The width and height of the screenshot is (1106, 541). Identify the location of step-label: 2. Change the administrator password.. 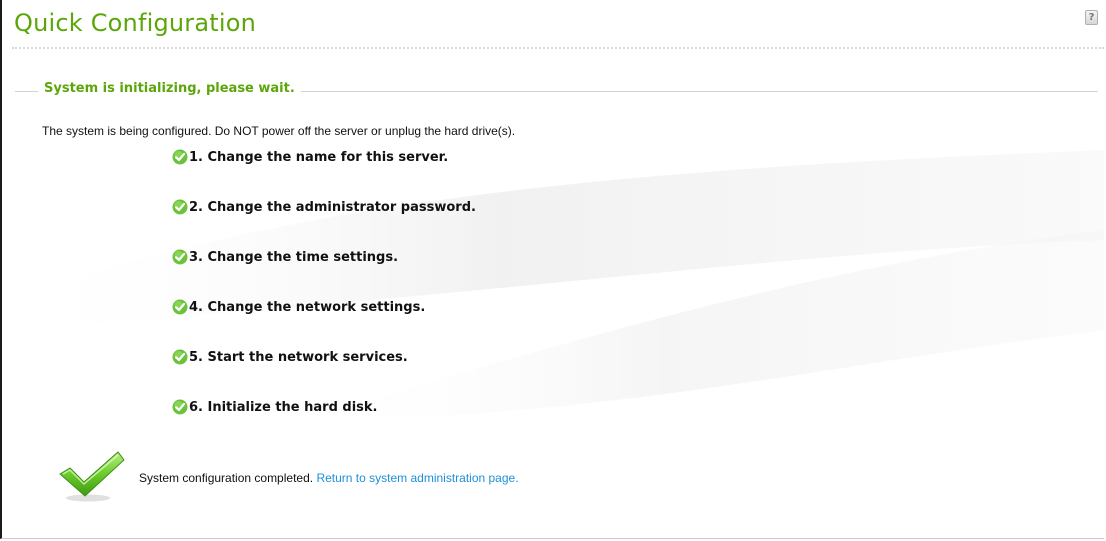
(332, 207).